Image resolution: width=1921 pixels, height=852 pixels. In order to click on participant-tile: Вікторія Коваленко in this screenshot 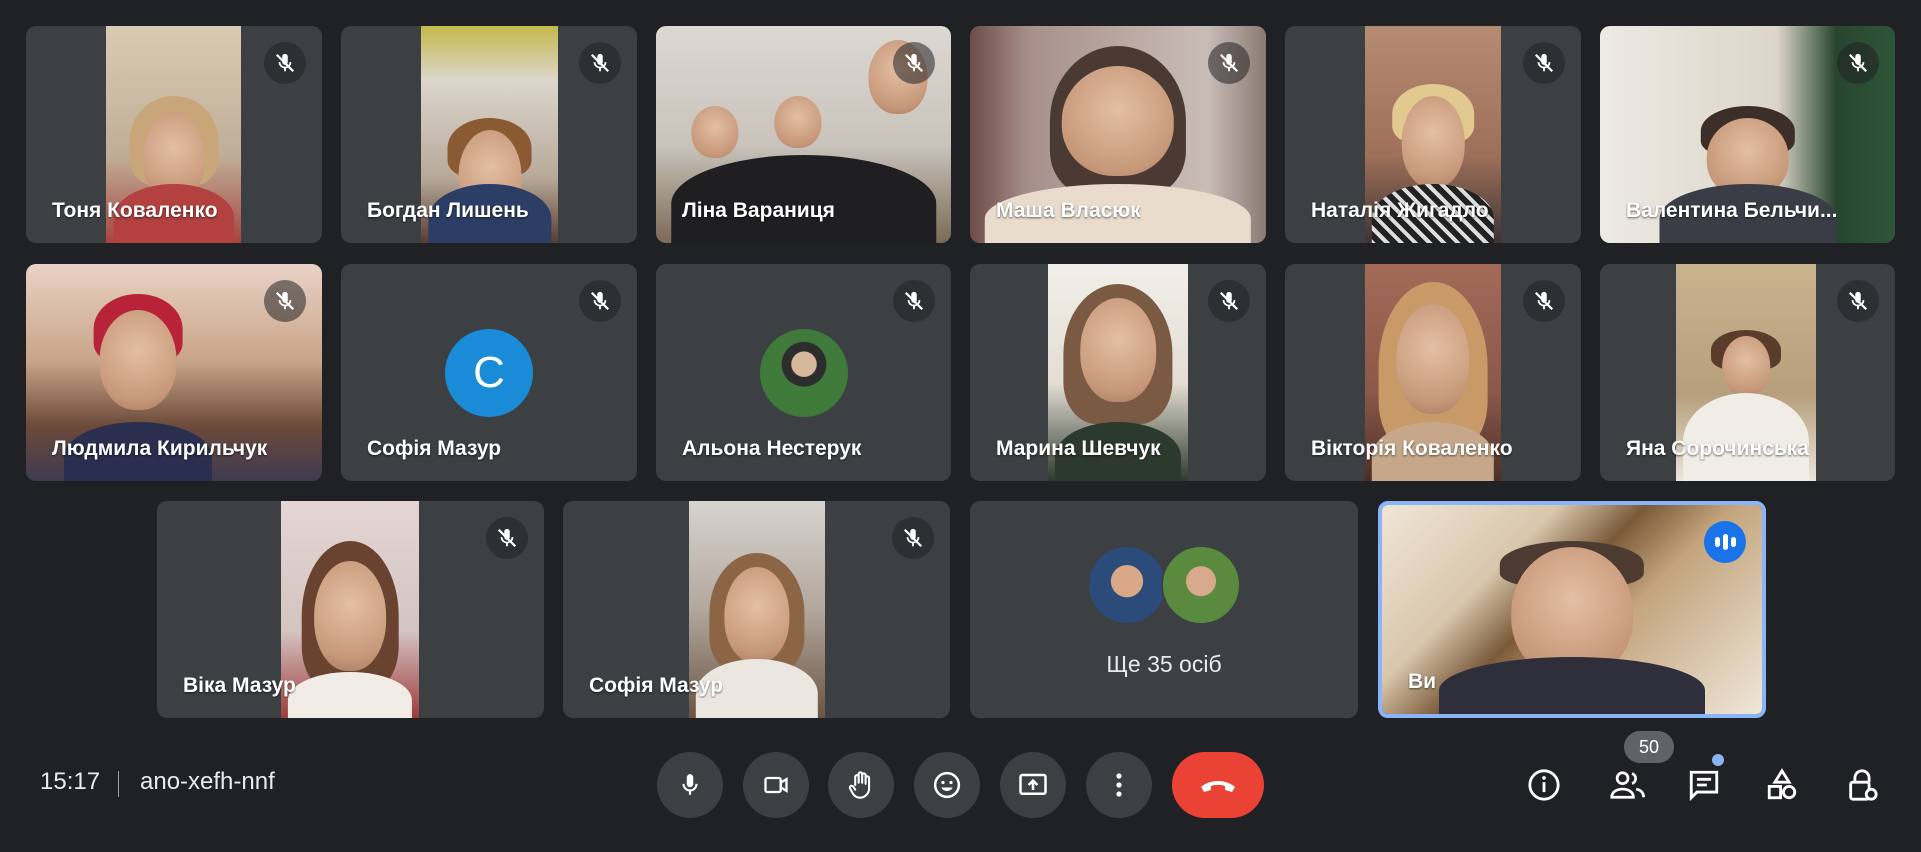, I will do `click(1433, 372)`.